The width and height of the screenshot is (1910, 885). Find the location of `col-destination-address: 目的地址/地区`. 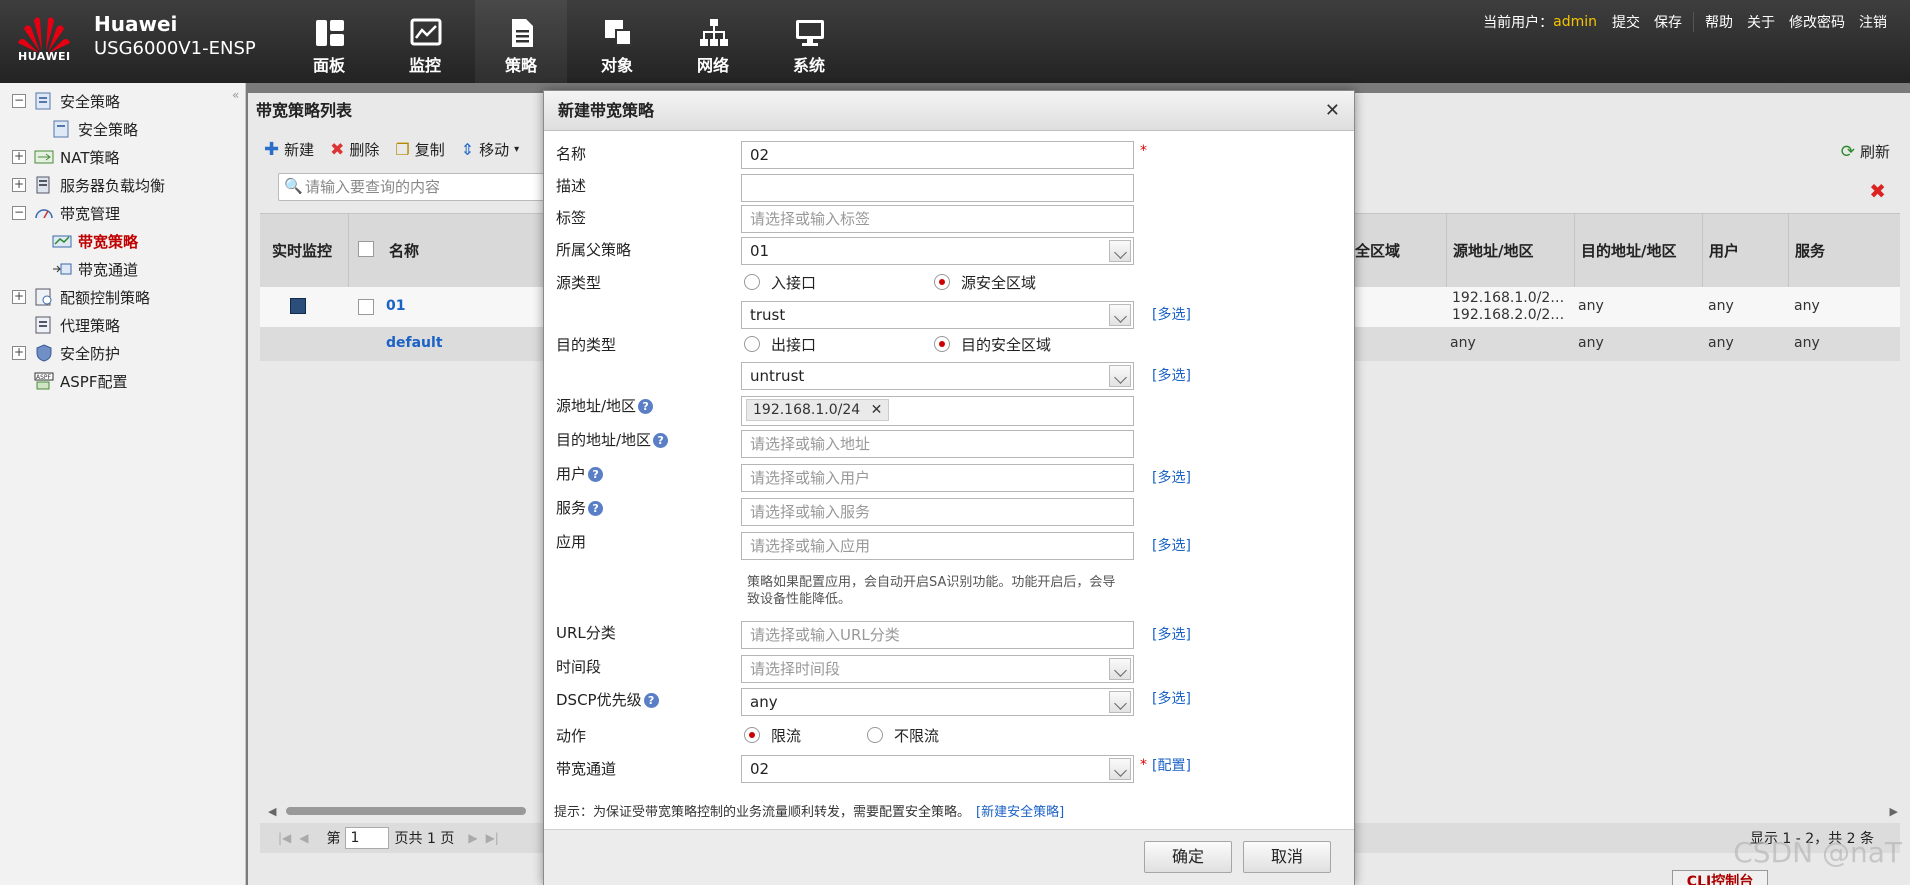

col-destination-address: 目的地址/地区 is located at coordinates (1638, 251).